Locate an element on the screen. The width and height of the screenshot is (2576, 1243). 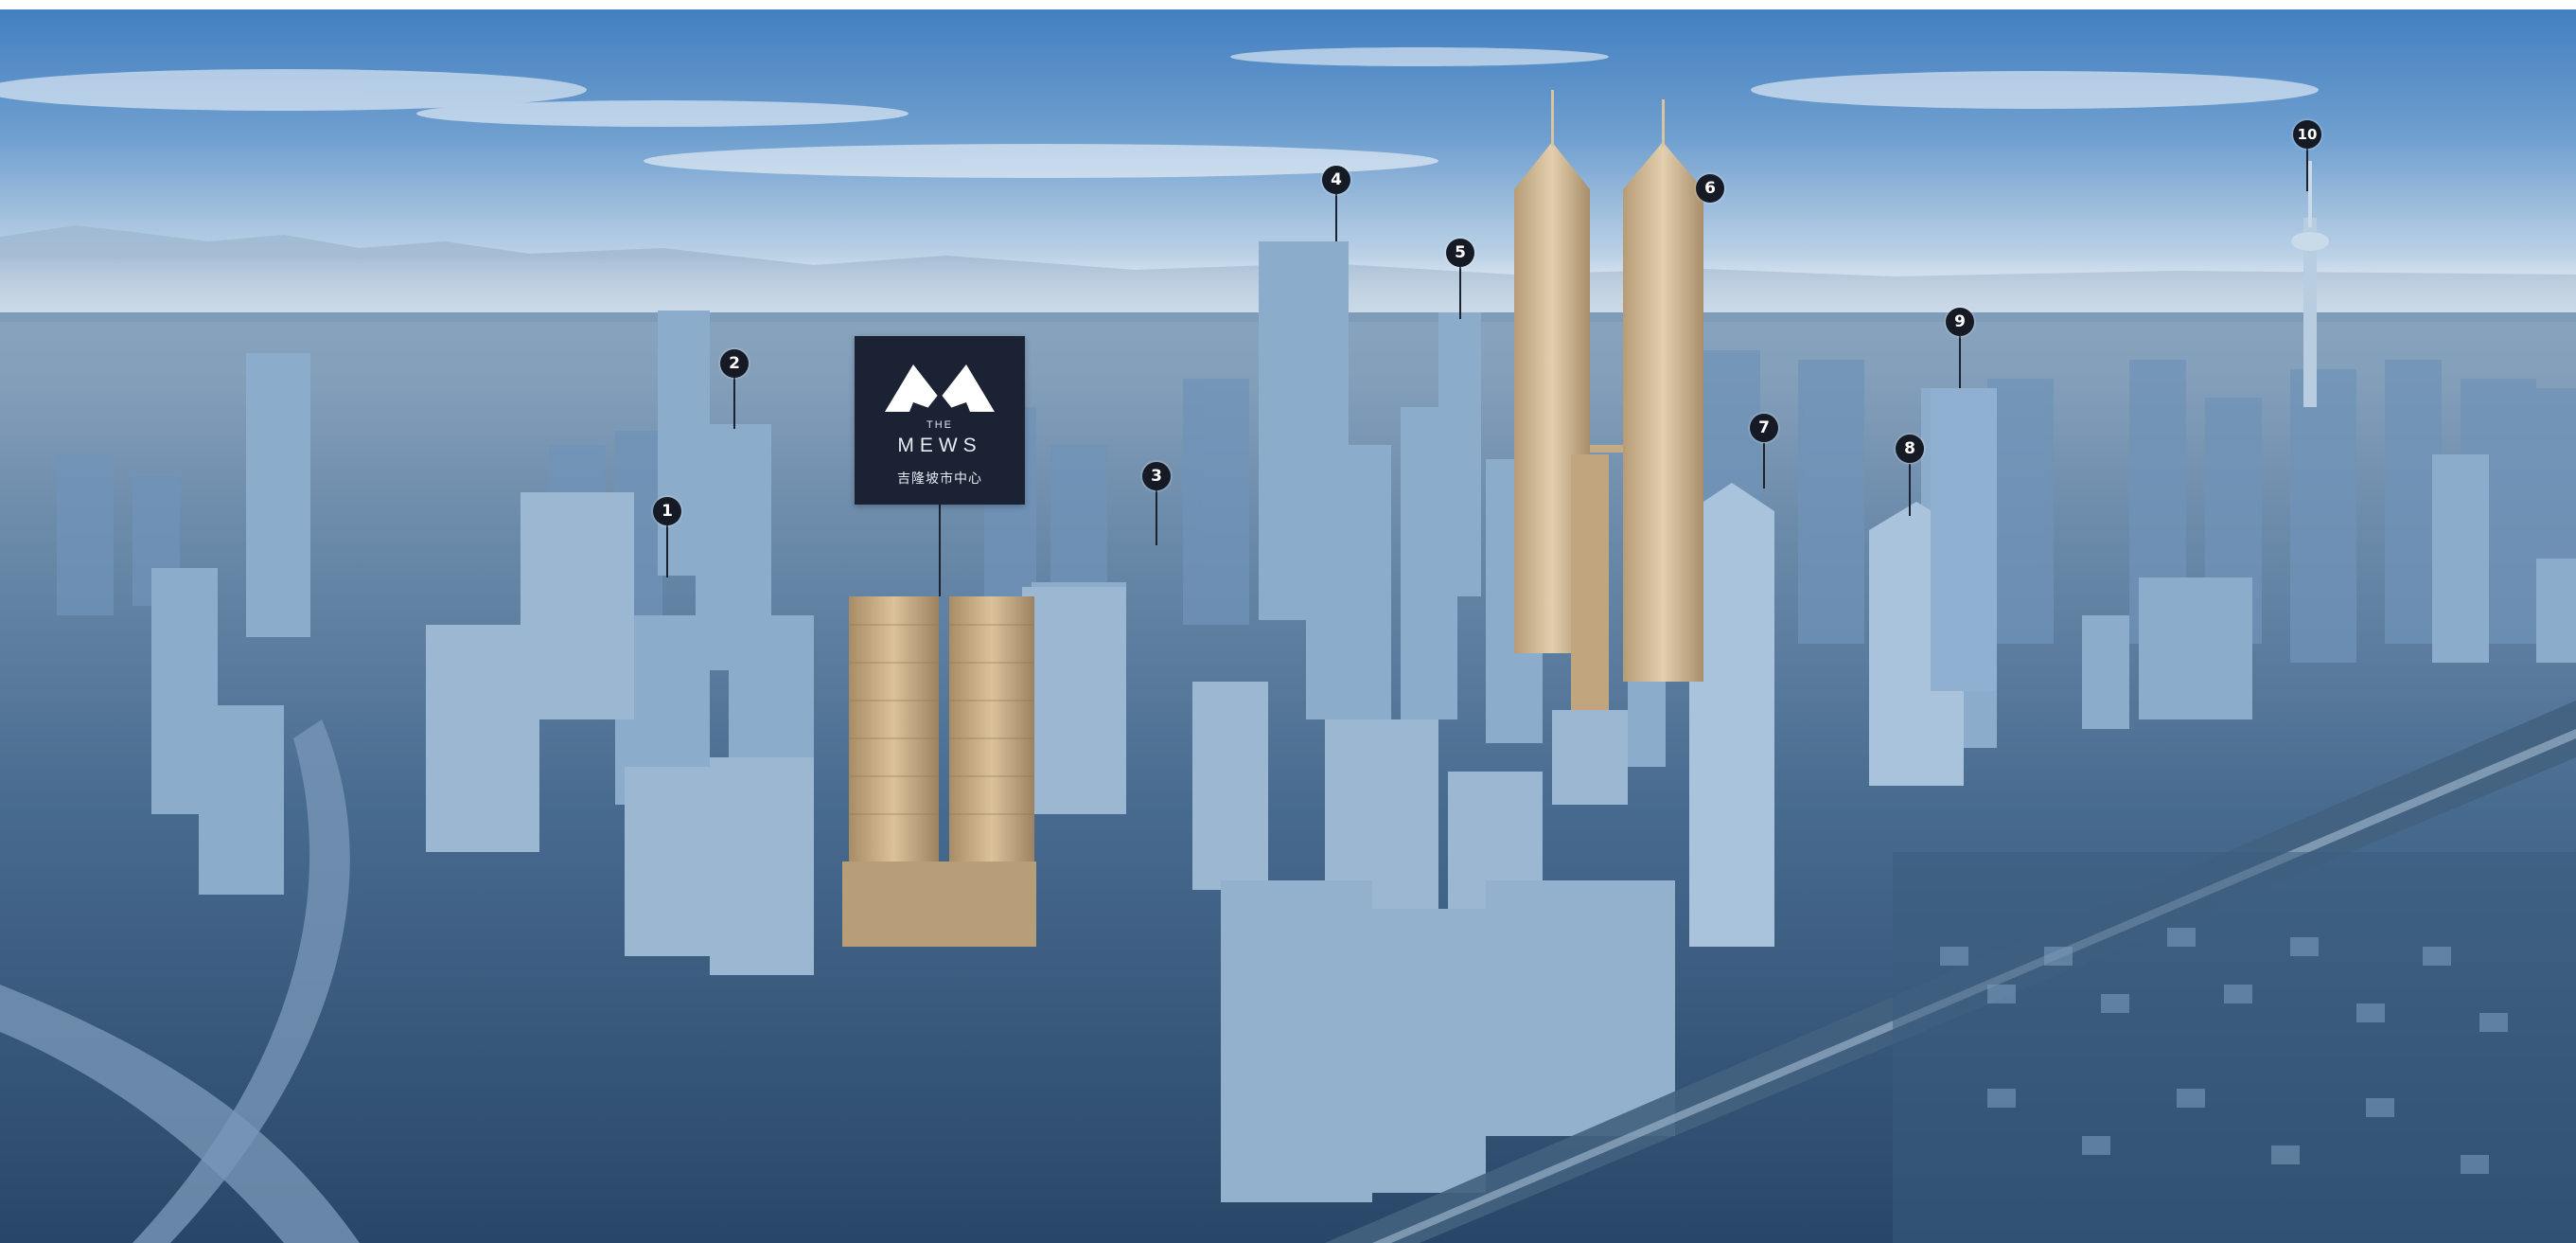
map-marker-3: 3 is located at coordinates (1156, 476).